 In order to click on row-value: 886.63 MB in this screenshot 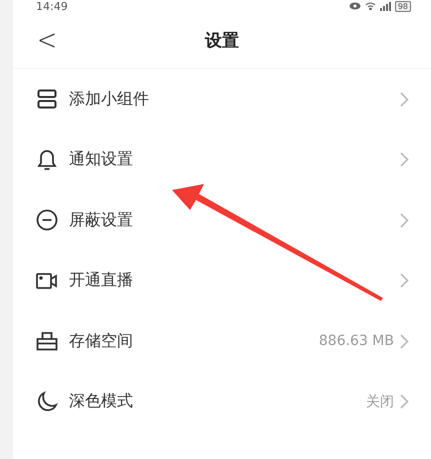, I will do `click(356, 341)`.